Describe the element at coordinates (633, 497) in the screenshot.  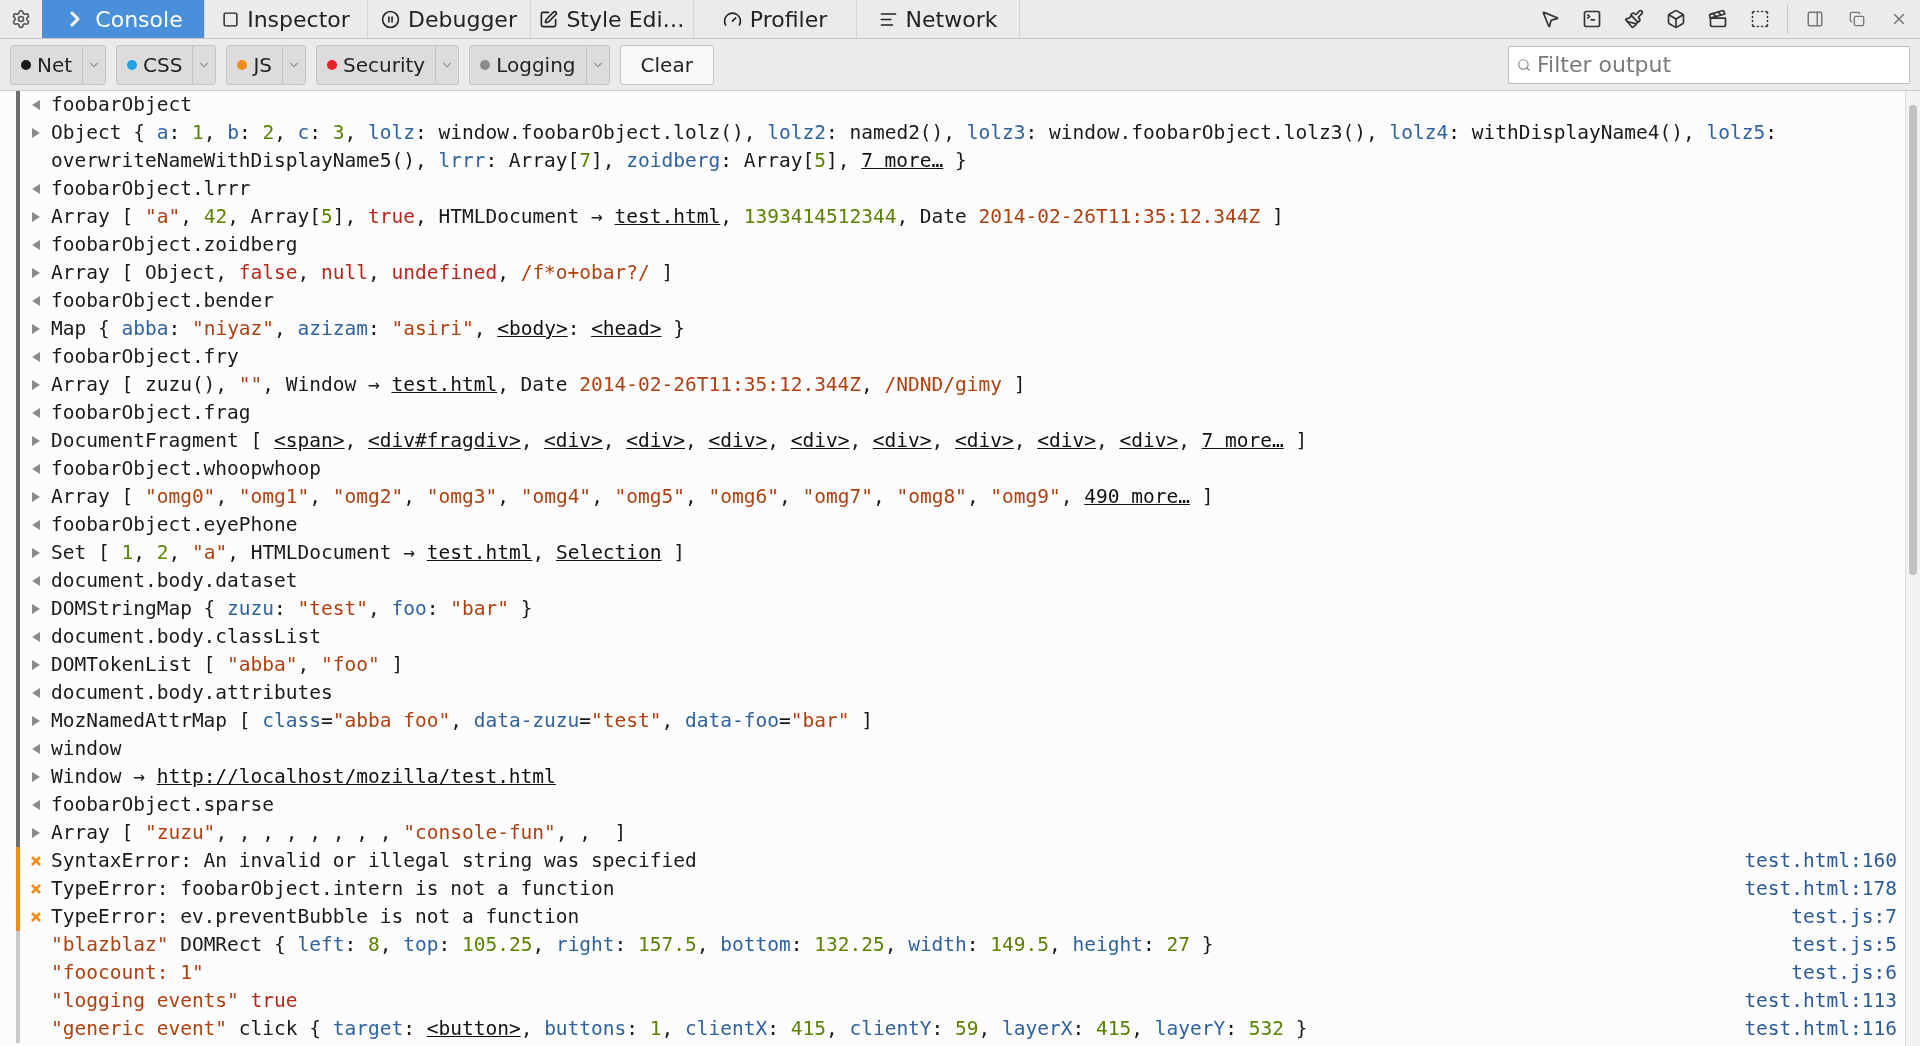
I see `console-message: Array [ "omg0", "omg1", "omg2", "omg3", "omg4", "omg5", "omg6", "omg7", "omg8", "omg9", 490 more… ]` at that location.